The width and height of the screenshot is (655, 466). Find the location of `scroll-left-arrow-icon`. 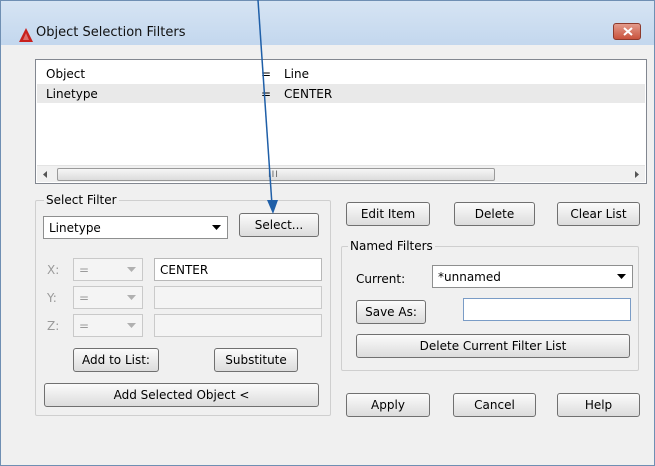

scroll-left-arrow-icon is located at coordinates (45, 174).